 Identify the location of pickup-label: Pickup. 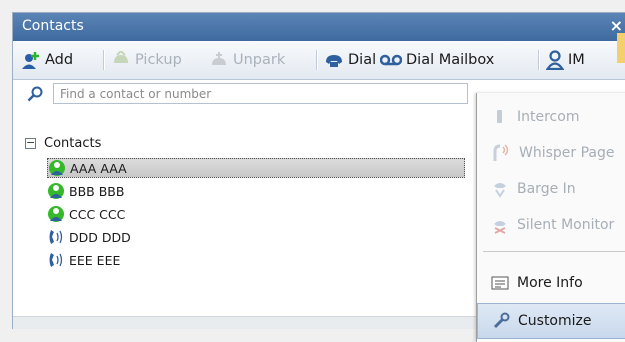
(158, 60).